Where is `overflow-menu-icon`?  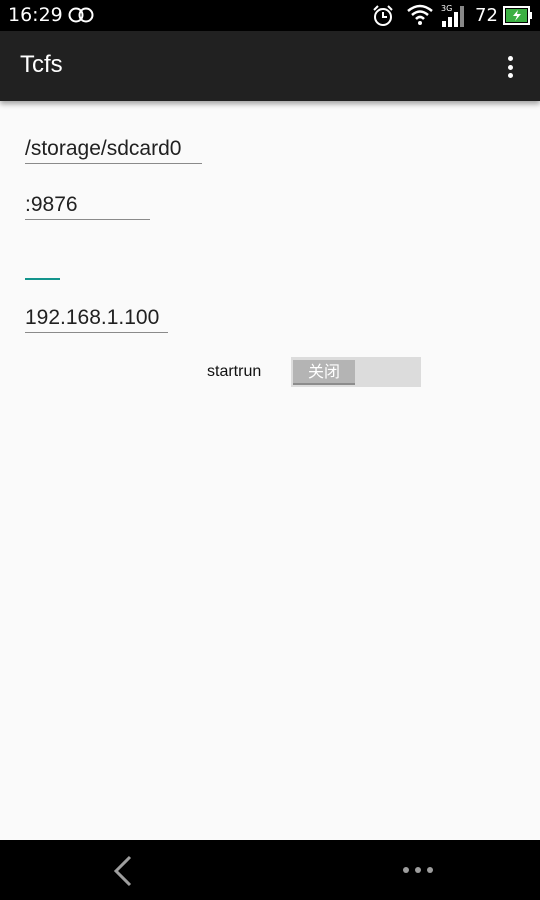 overflow-menu-icon is located at coordinates (510, 67).